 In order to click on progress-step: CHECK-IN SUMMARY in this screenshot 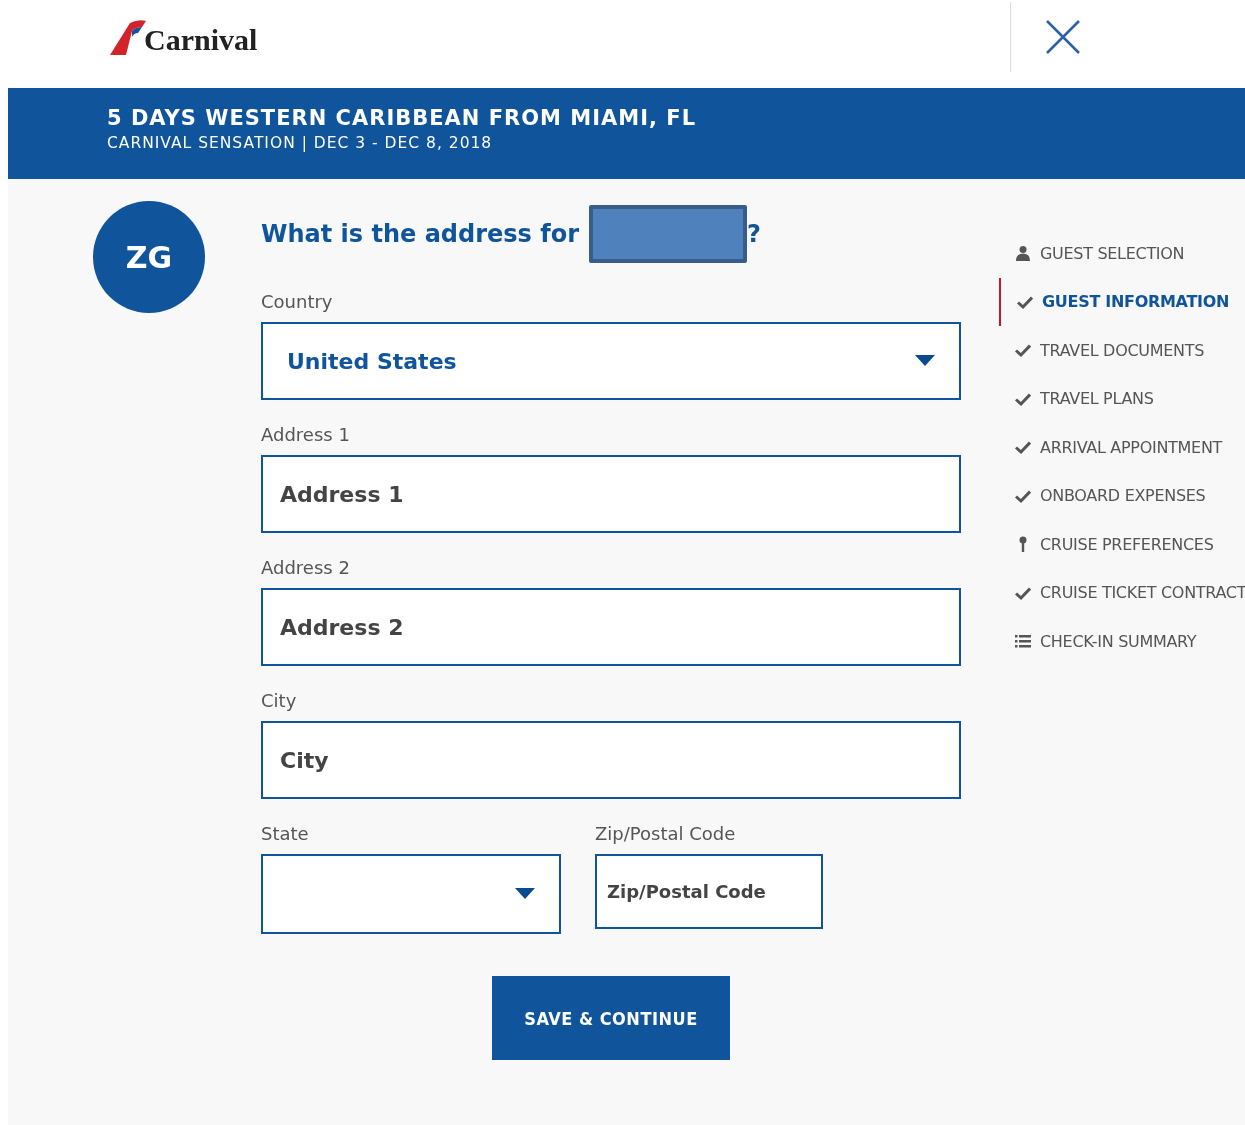, I will do `click(1122, 641)`.